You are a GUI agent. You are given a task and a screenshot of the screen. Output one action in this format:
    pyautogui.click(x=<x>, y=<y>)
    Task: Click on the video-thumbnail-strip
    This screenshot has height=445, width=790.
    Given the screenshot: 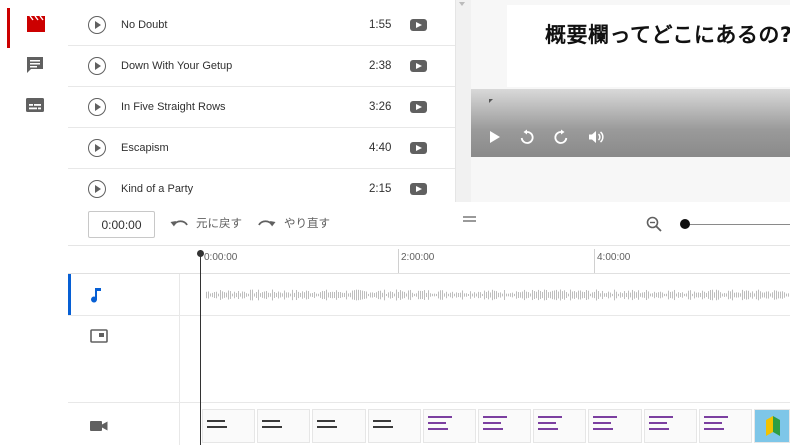 What is the action you would take?
    pyautogui.click(x=496, y=426)
    